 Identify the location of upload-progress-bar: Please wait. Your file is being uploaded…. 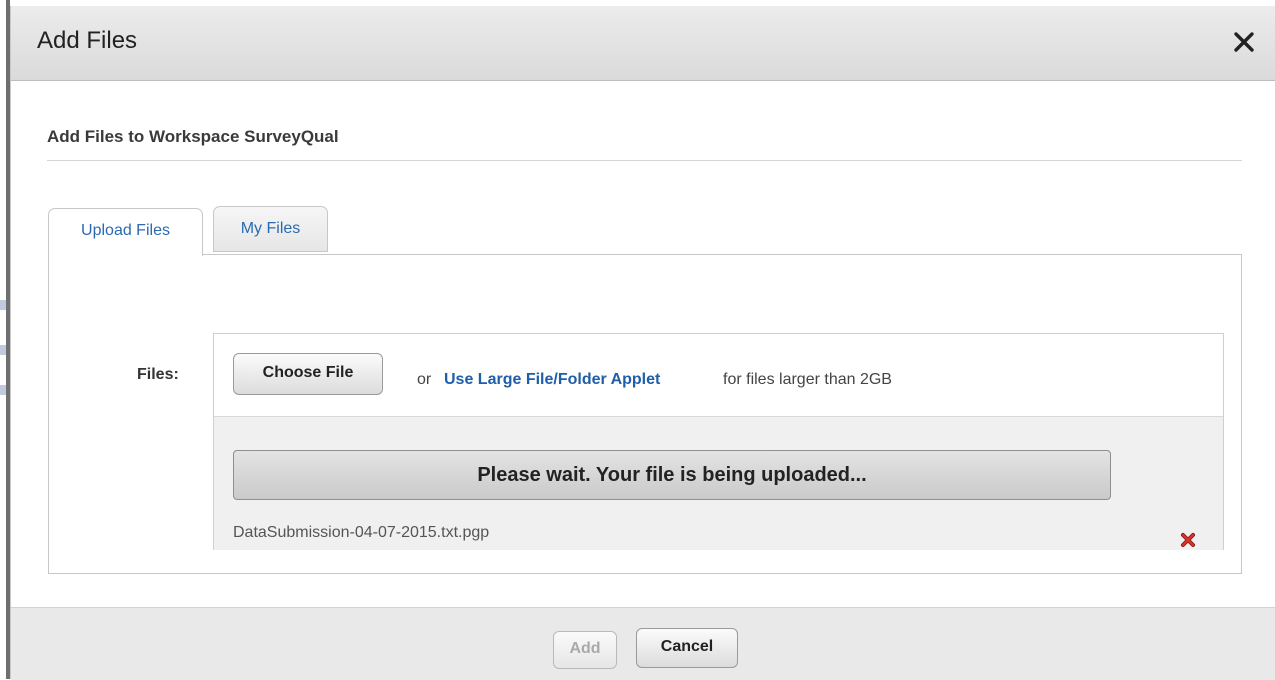
(672, 475).